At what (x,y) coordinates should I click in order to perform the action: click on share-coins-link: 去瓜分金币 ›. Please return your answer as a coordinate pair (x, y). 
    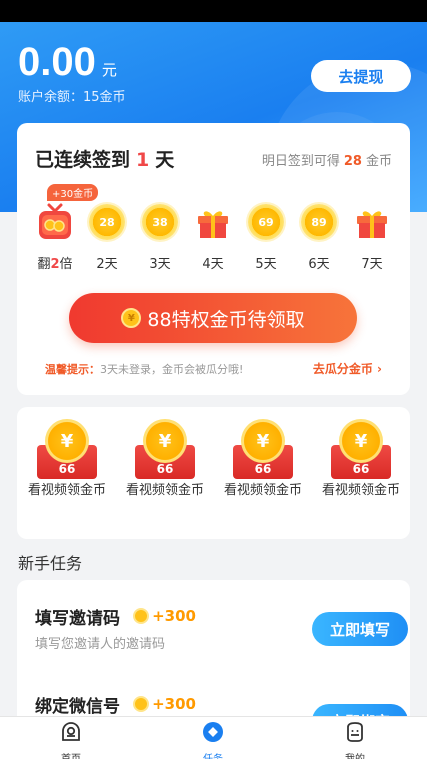
    Looking at the image, I should click on (347, 368).